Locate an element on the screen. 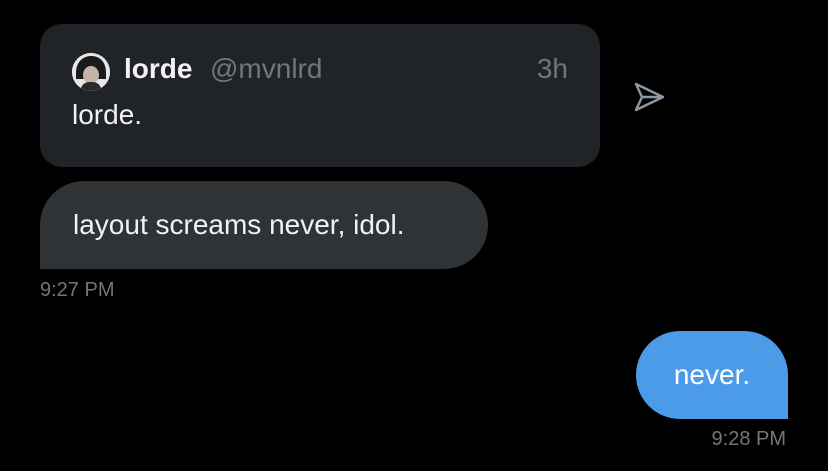 This screenshot has width=828, height=471. sent-message-text: never. is located at coordinates (712, 374).